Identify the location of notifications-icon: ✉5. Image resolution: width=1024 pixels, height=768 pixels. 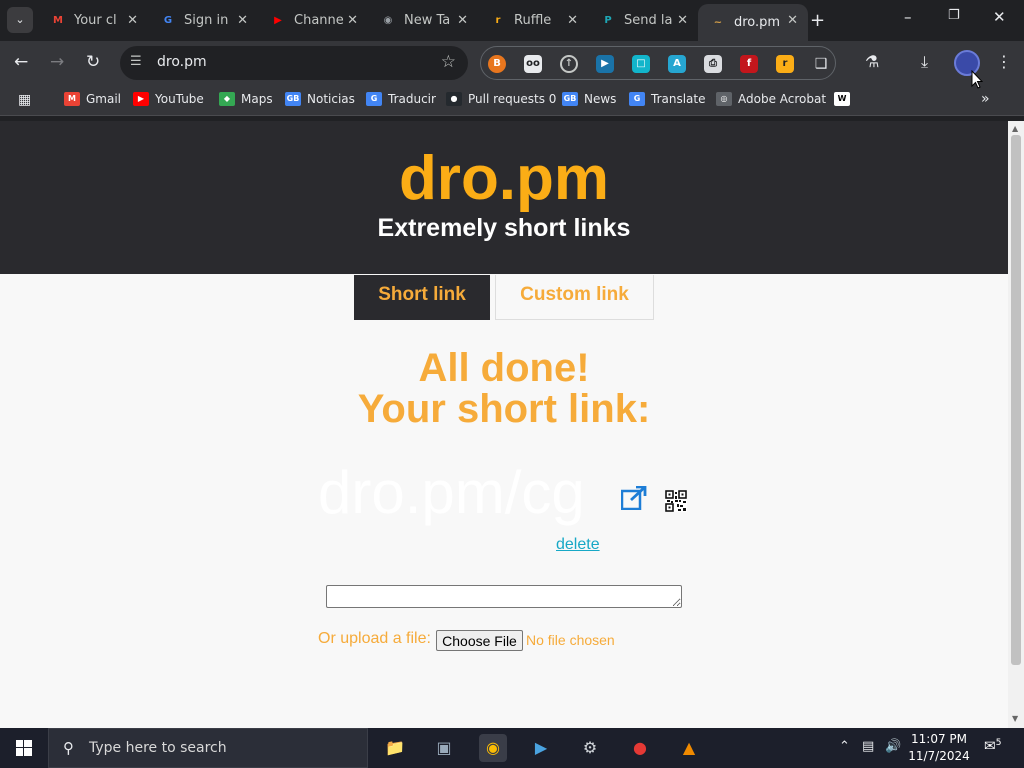
(992, 746).